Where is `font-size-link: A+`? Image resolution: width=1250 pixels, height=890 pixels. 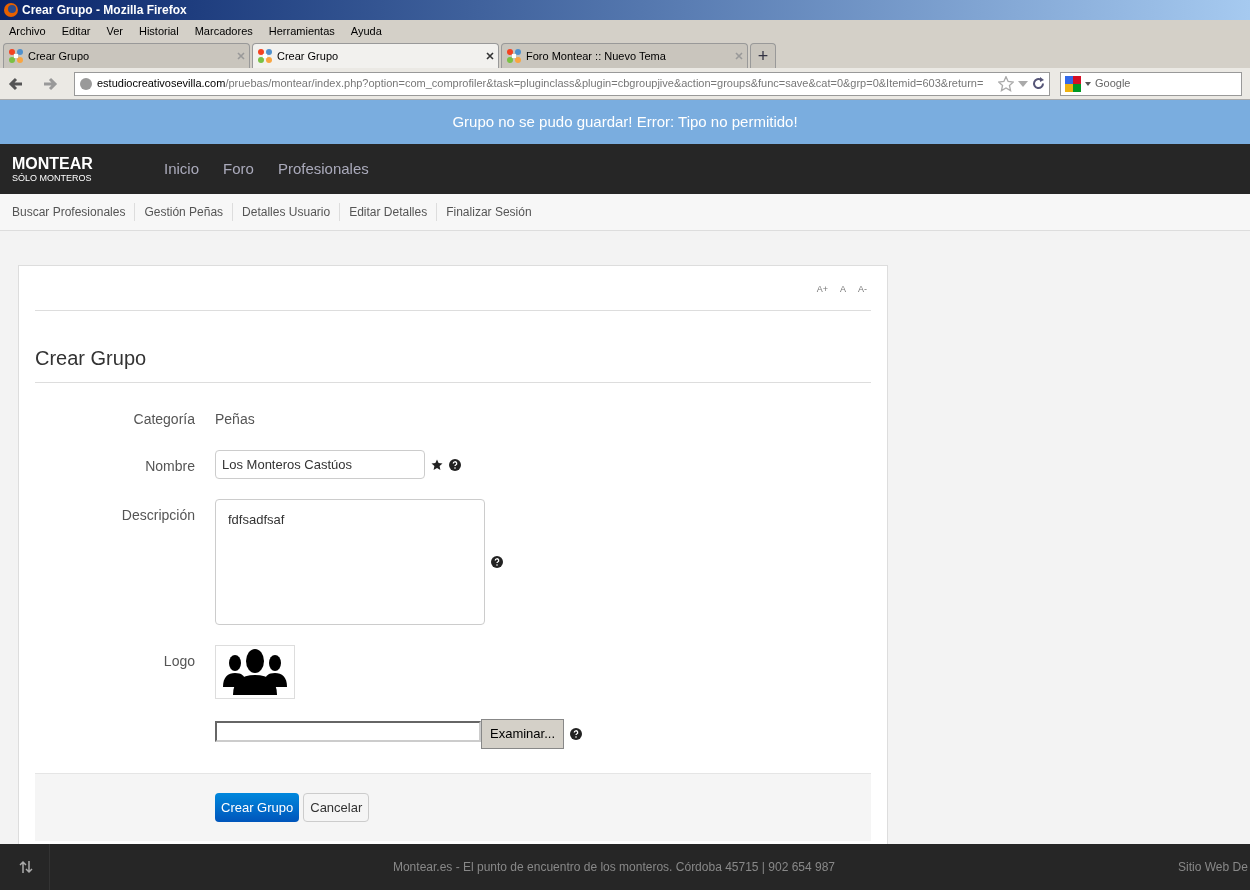 font-size-link: A+ is located at coordinates (822, 290).